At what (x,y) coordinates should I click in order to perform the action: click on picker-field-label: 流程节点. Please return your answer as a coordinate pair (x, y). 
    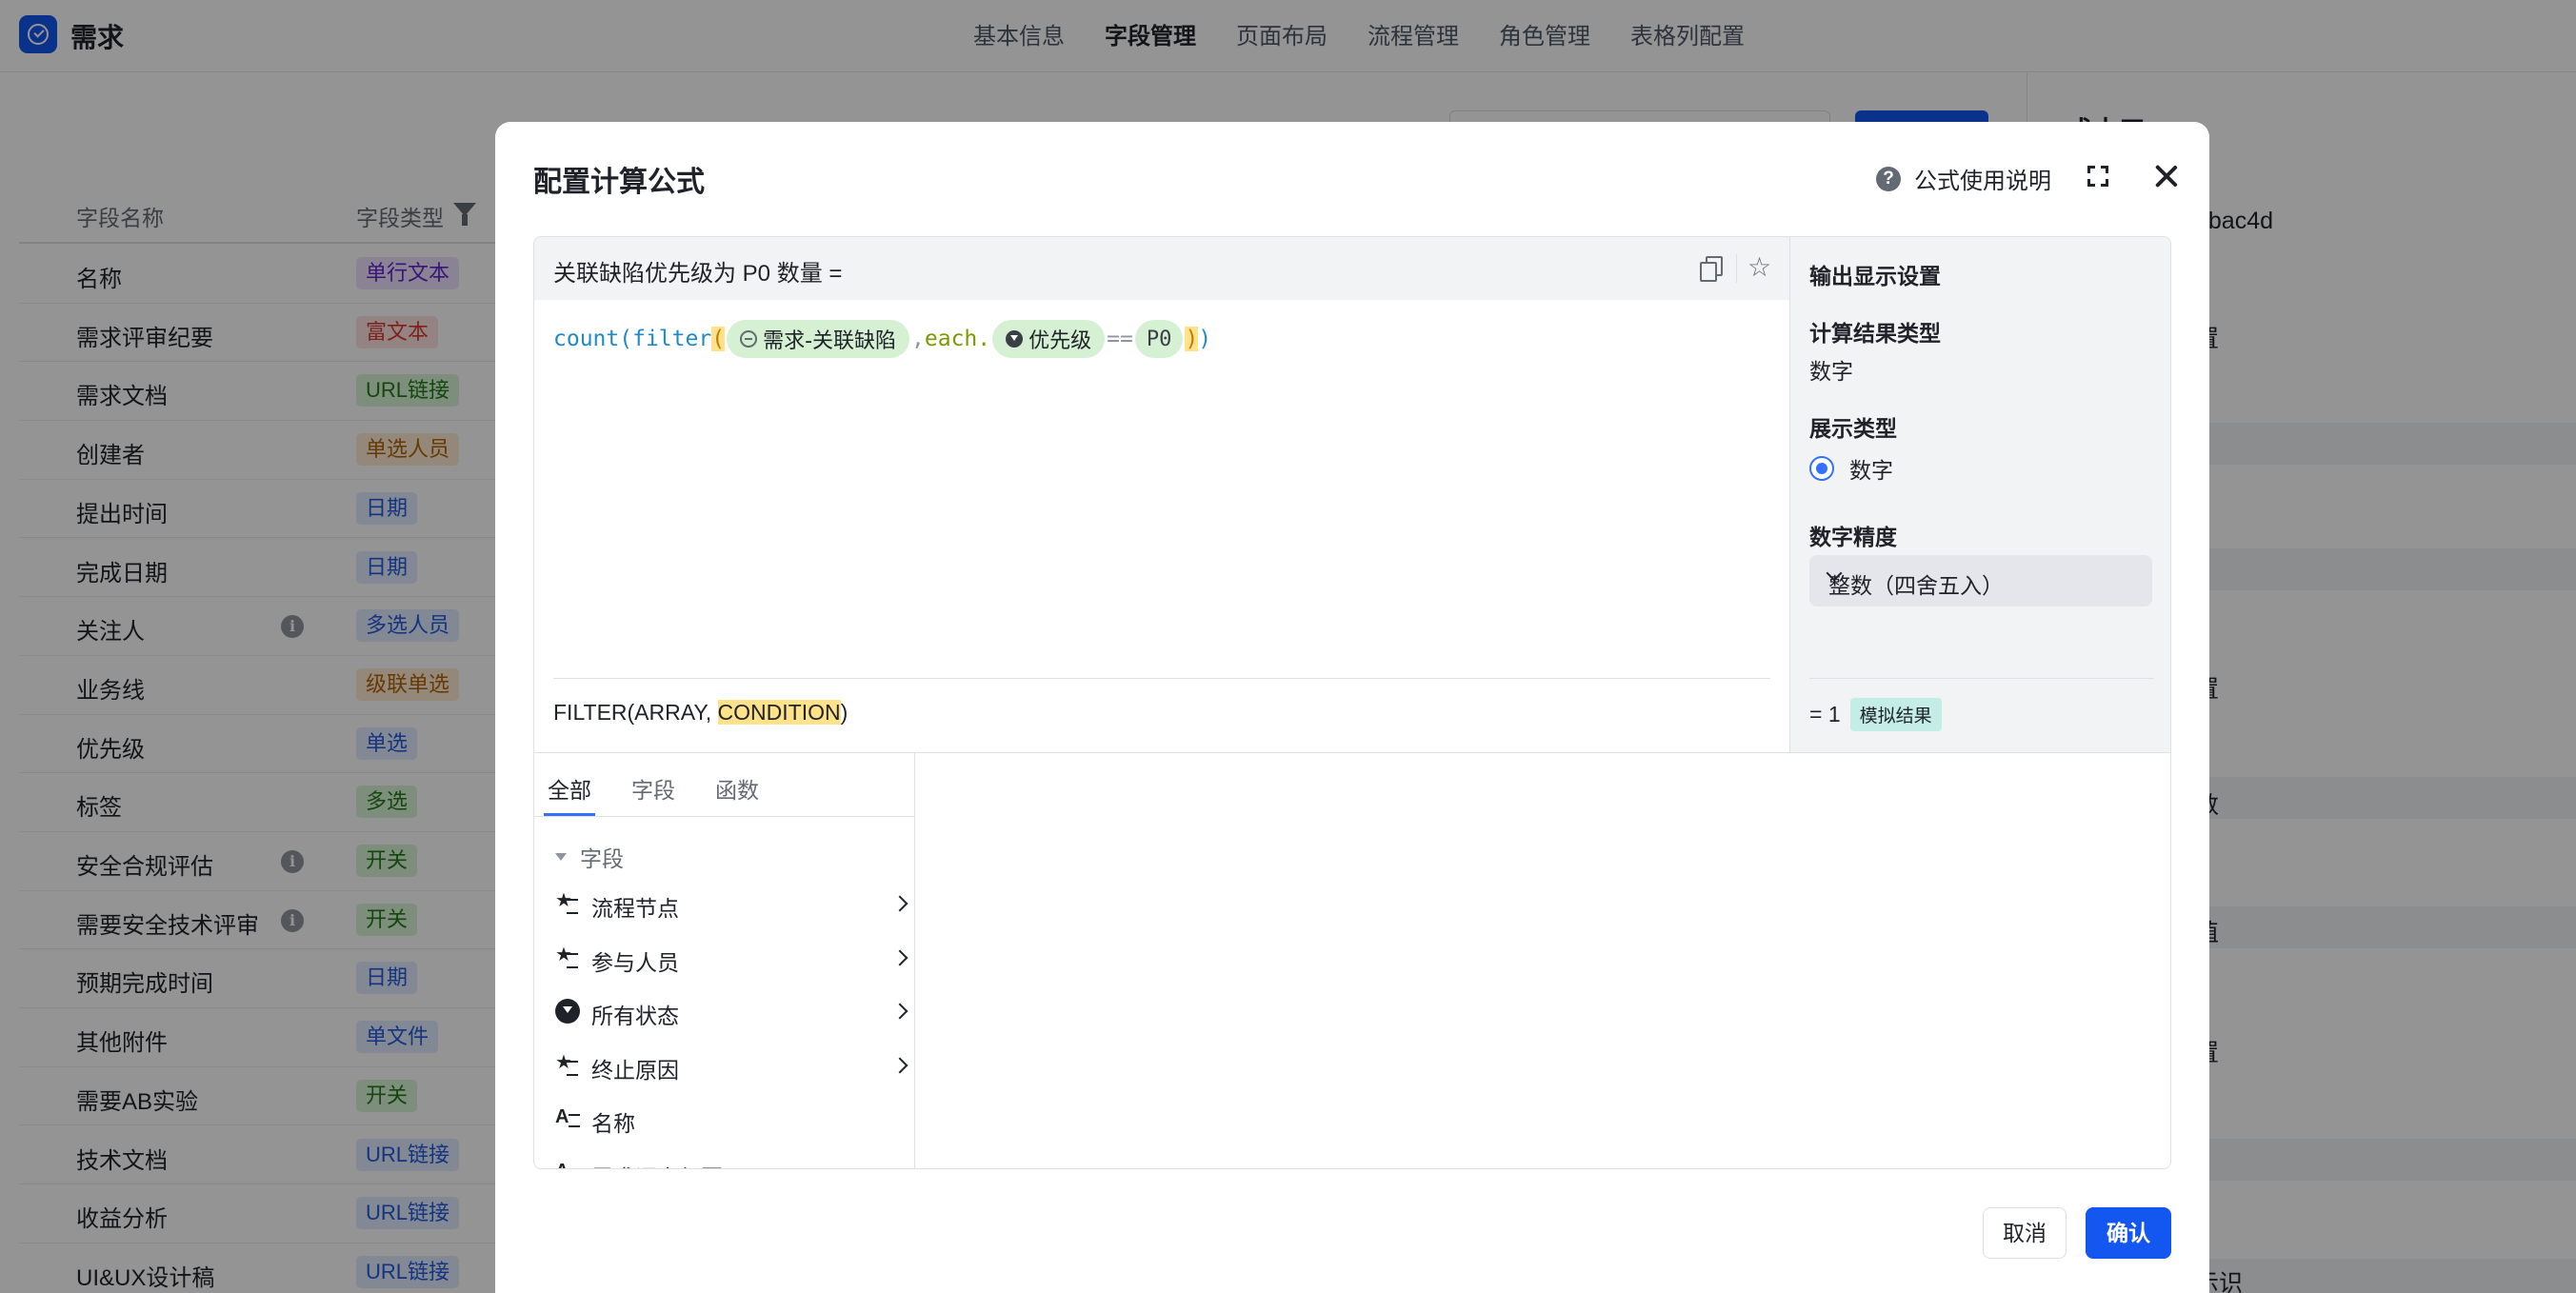
    Looking at the image, I should click on (635, 908).